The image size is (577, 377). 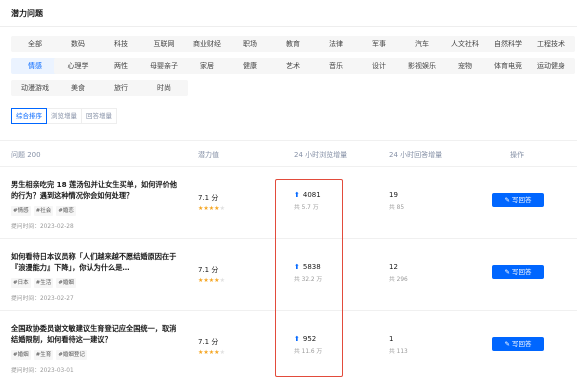 What do you see at coordinates (29, 116) in the screenshot?
I see `sort-tab-comprehensive: 综合排序` at bounding box center [29, 116].